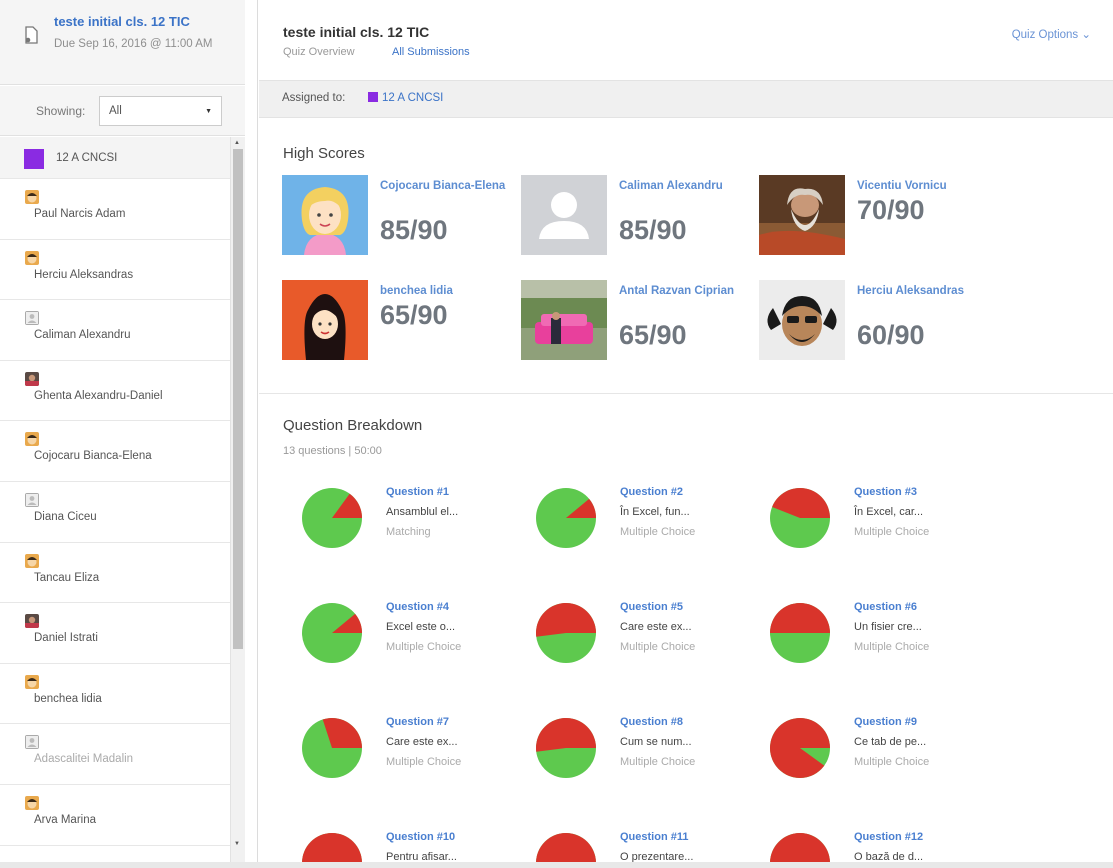 The image size is (1113, 868). What do you see at coordinates (891, 335) in the screenshot?
I see `high-score-value: 60/90` at bounding box center [891, 335].